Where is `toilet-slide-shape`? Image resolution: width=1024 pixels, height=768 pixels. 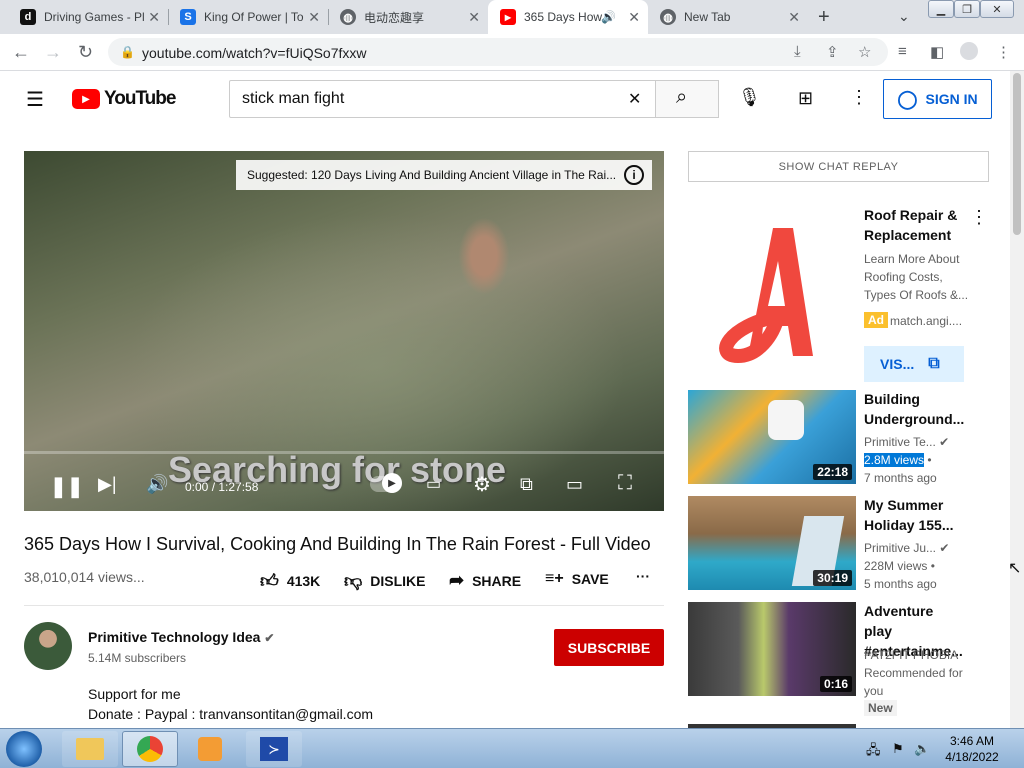
toilet-slide-shape is located at coordinates (786, 420).